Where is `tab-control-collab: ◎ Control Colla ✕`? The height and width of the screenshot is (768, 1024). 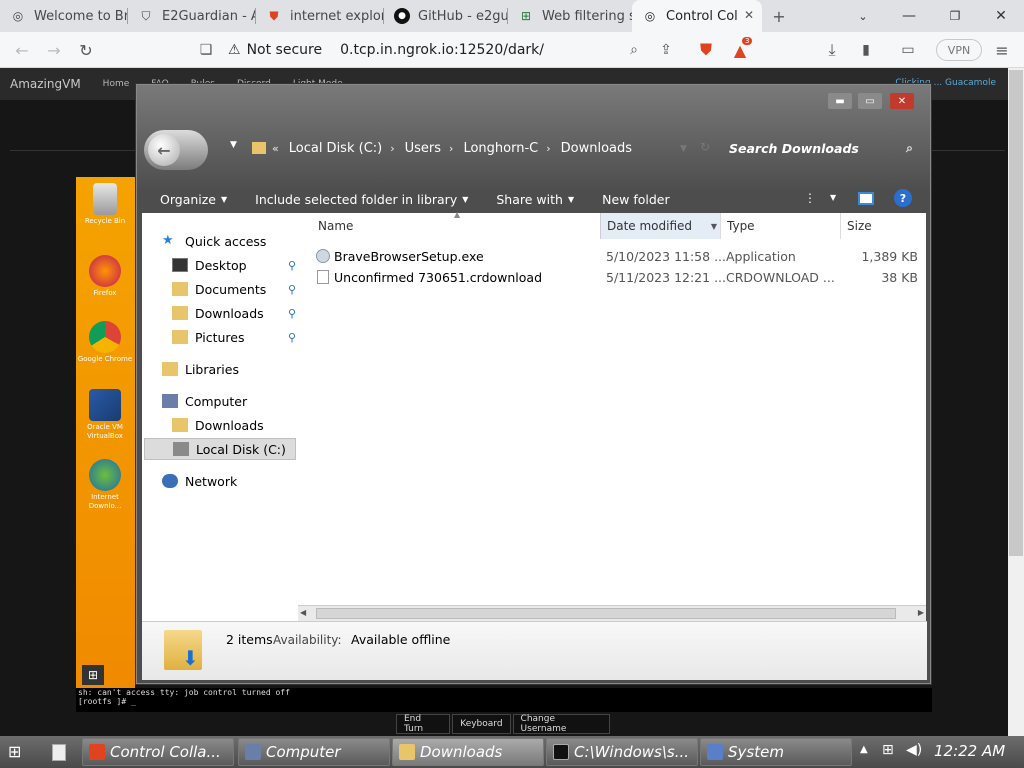 tab-control-collab: ◎ Control Colla ✕ is located at coordinates (697, 16).